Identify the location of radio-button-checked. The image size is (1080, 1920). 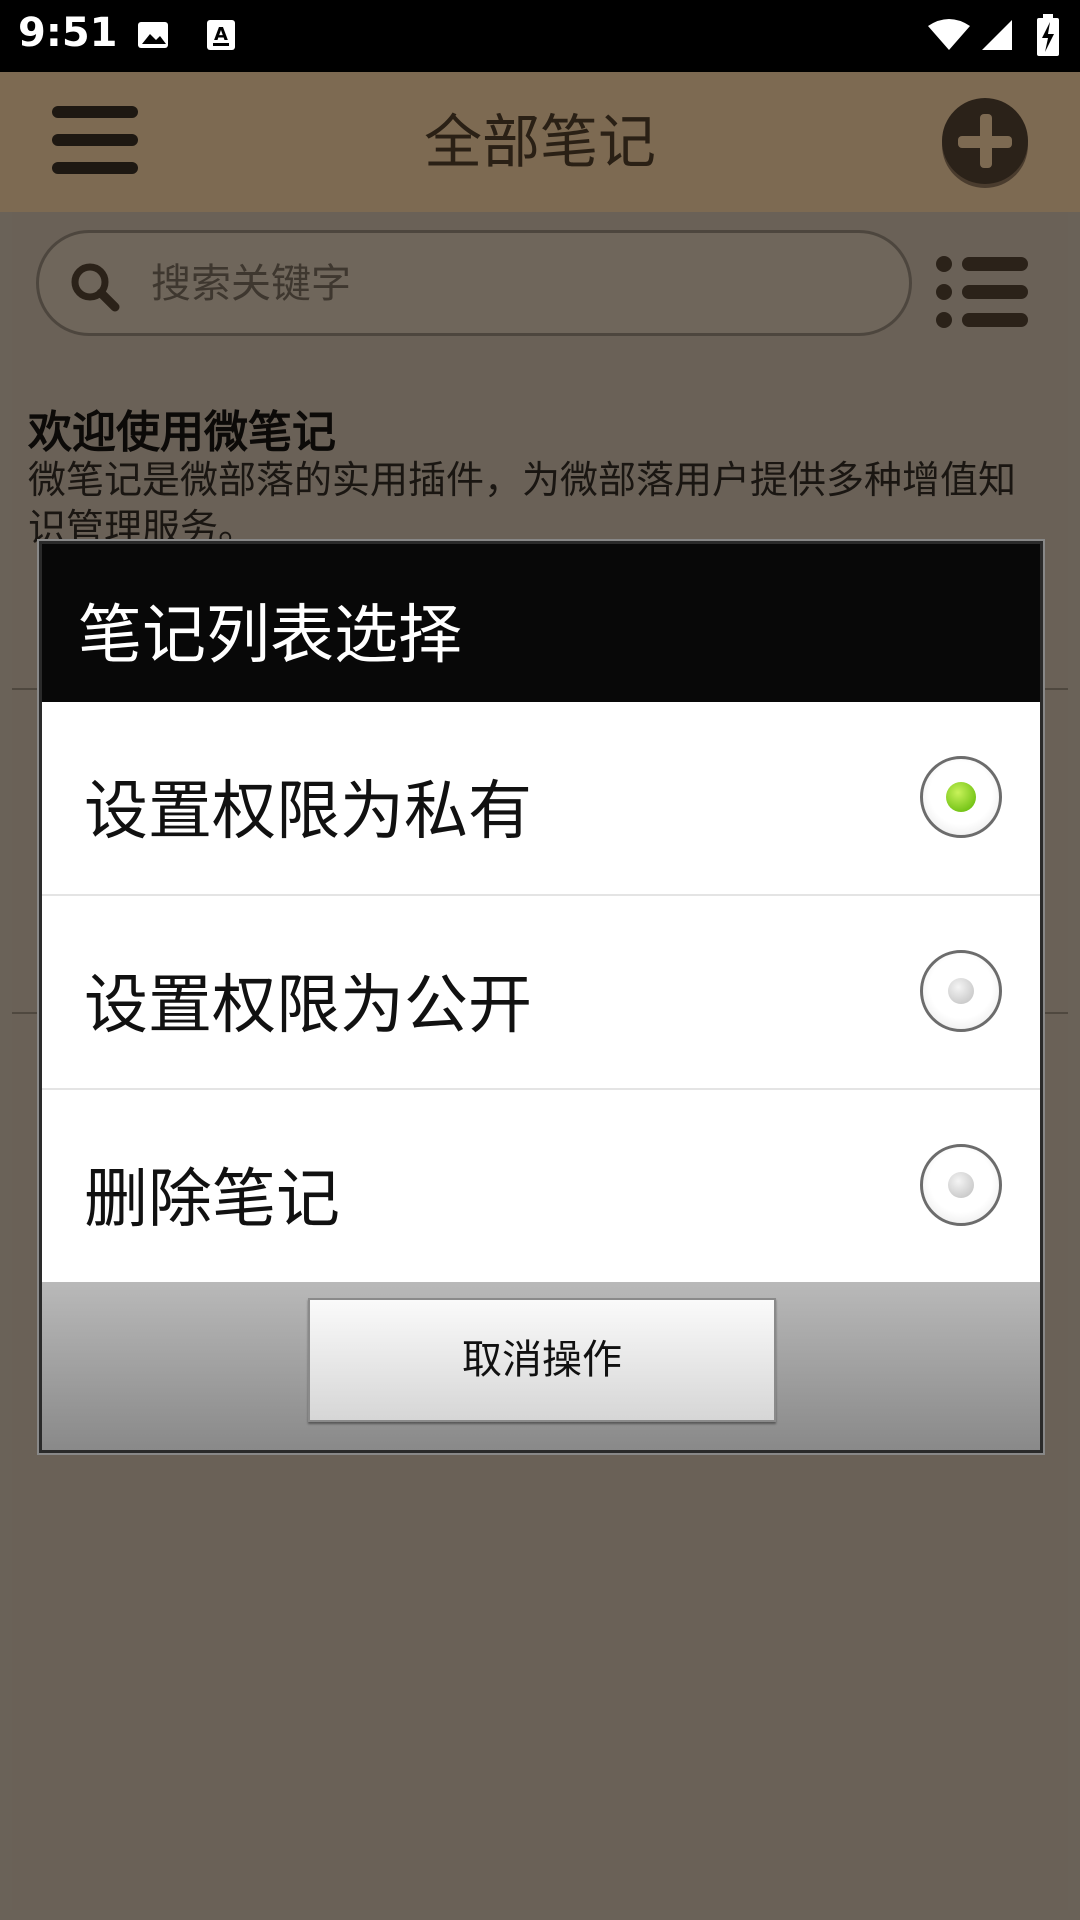
(961, 797).